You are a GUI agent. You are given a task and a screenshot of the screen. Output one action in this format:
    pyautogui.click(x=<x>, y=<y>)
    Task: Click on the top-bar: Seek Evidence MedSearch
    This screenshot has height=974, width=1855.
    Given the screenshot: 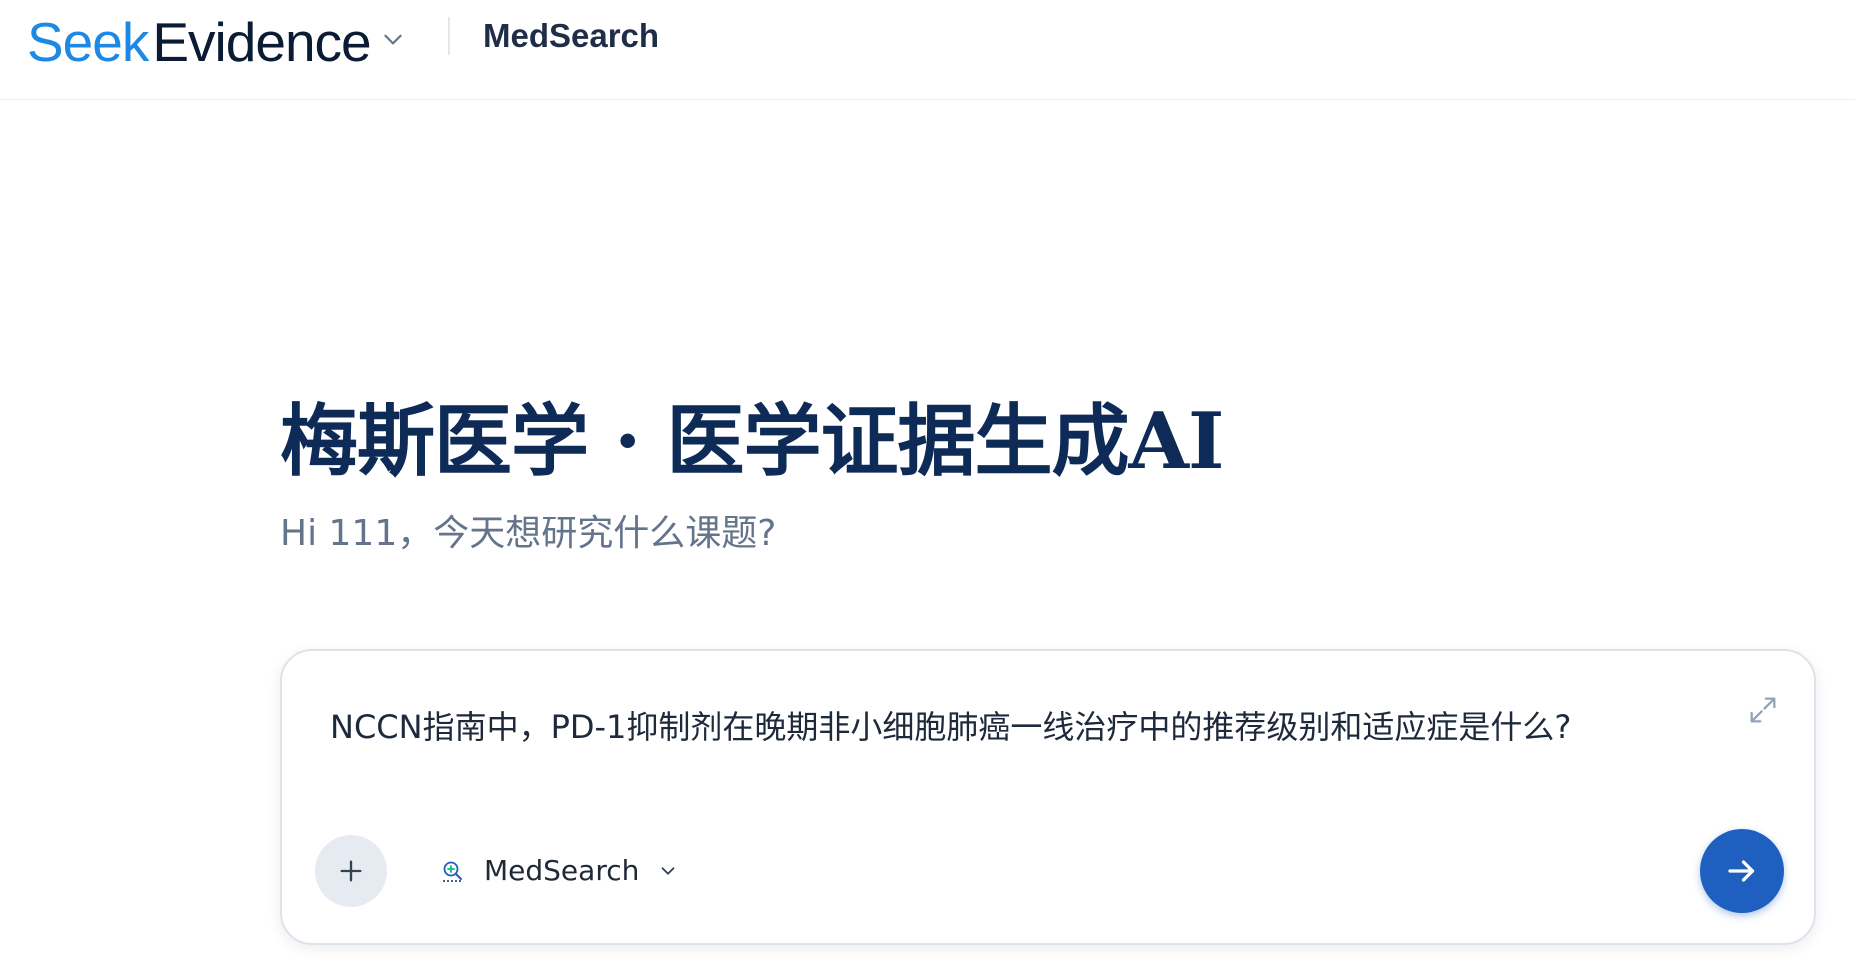 What is the action you would take?
    pyautogui.click(x=927, y=50)
    